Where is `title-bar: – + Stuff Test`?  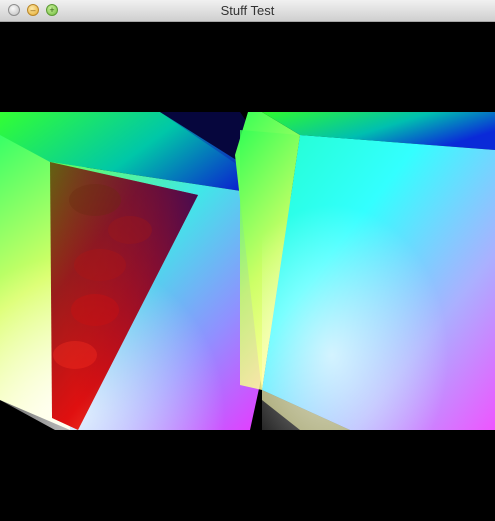 title-bar: – + Stuff Test is located at coordinates (247, 11).